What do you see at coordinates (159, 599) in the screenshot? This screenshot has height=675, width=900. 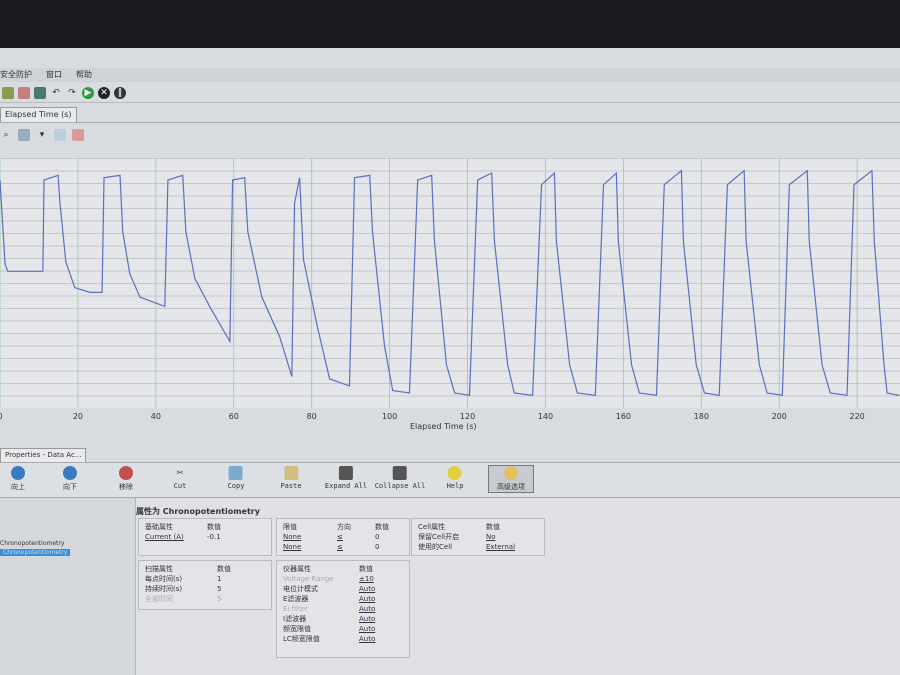 I see `scan-label: 全部时间` at bounding box center [159, 599].